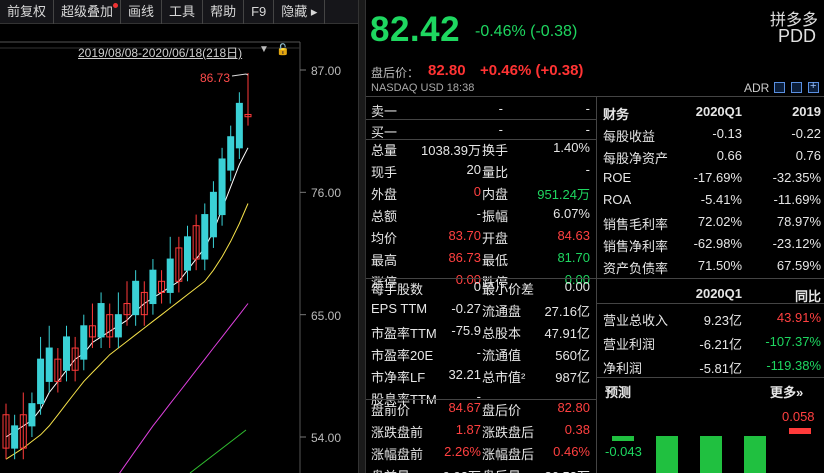 The width and height of the screenshot is (824, 473). What do you see at coordinates (729, 155) in the screenshot?
I see `finance-cell: 0.66` at bounding box center [729, 155].